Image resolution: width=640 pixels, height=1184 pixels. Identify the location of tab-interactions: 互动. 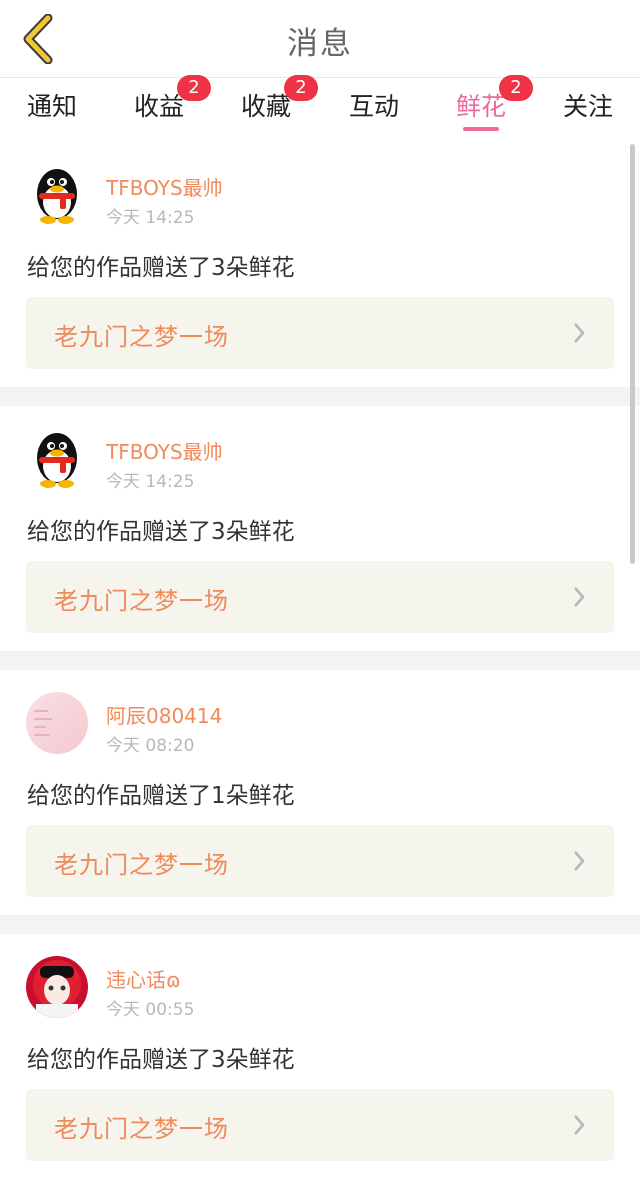
(374, 105).